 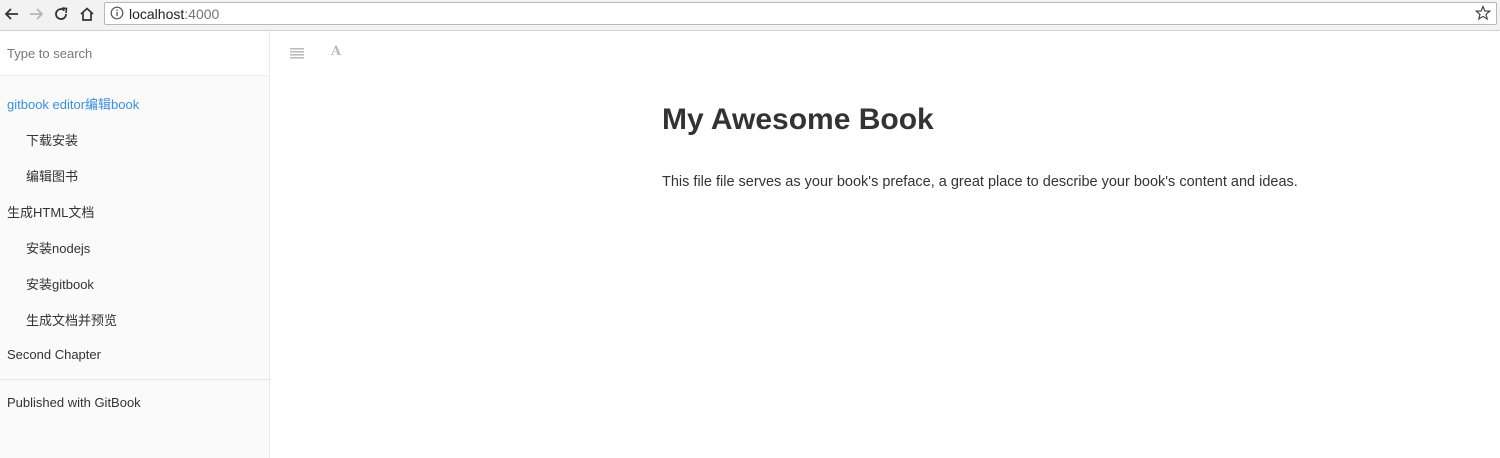 I want to click on toc-item-edit-book: 编辑图书, so click(x=134, y=177).